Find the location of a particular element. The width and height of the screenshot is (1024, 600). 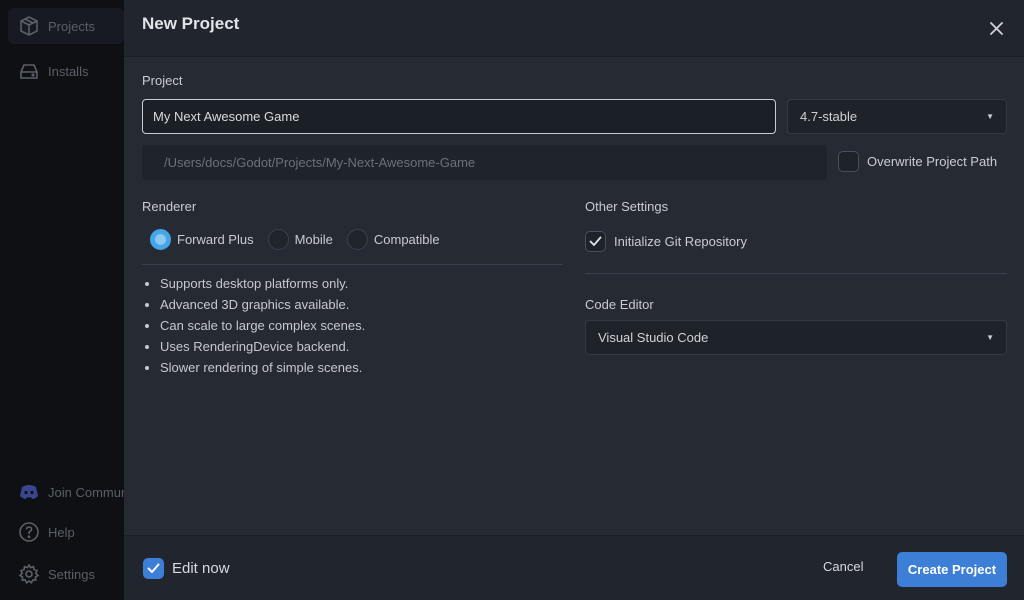

dialog-footer: Edit now Cancel Create Project is located at coordinates (574, 567).